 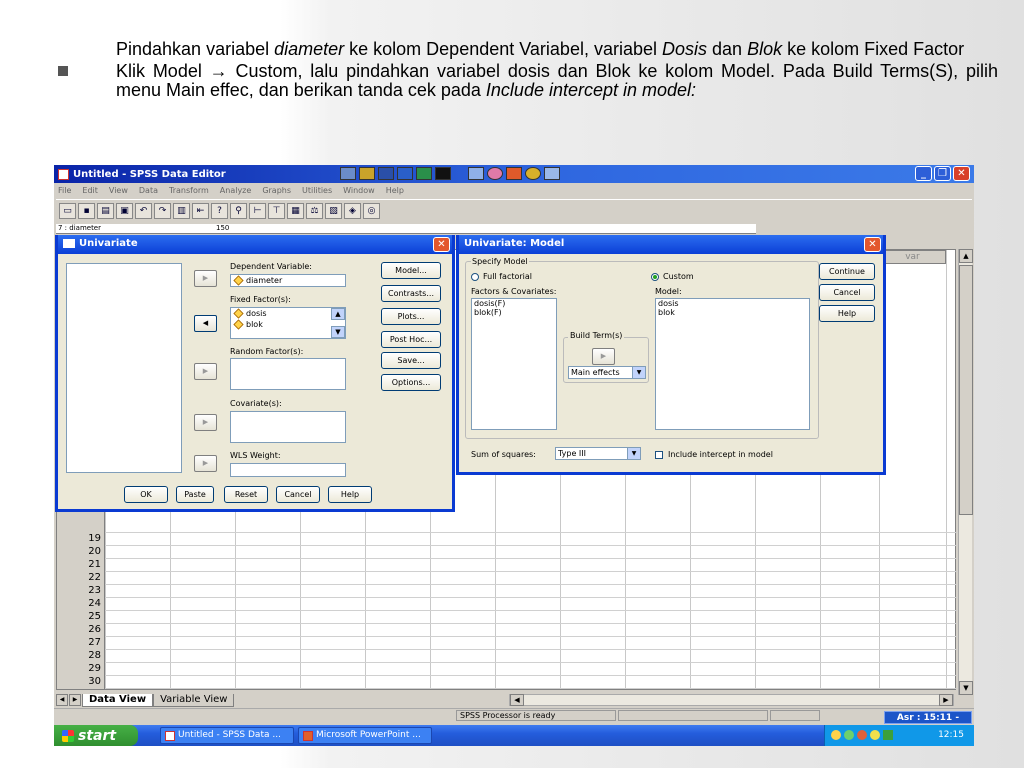 I want to click on table-row: 23, so click(x=507, y=591).